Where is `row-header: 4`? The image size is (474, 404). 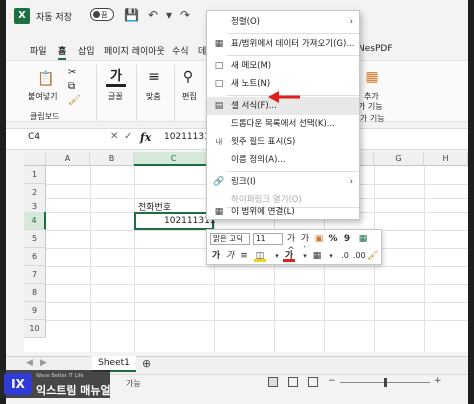 row-header: 4 is located at coordinates (35, 221).